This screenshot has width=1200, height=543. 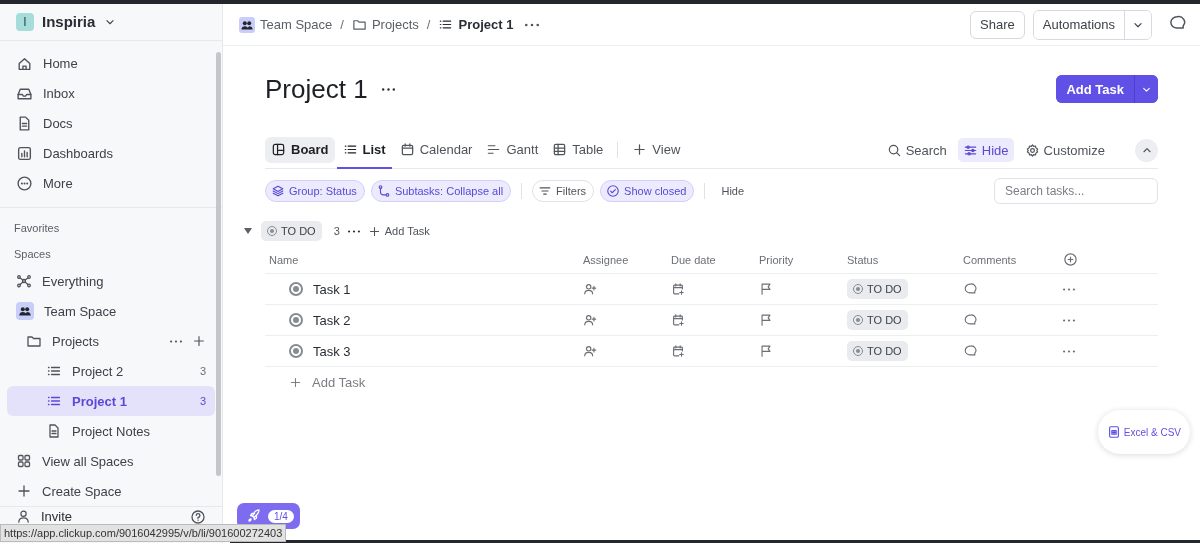 What do you see at coordinates (476, 24) in the screenshot?
I see `breadcrumb-item: Project 1` at bounding box center [476, 24].